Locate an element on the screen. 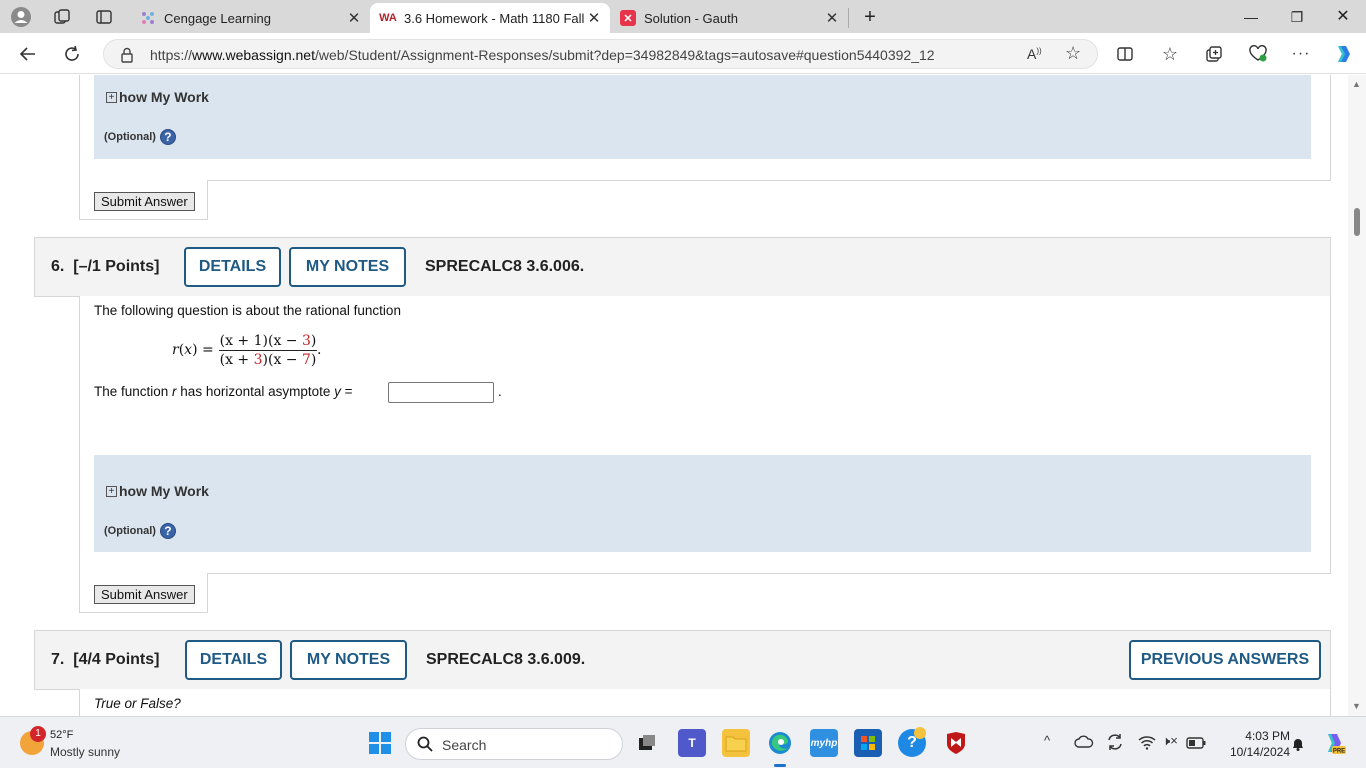 The height and width of the screenshot is (768, 1366). myhp-icon: myhp is located at coordinates (824, 743).